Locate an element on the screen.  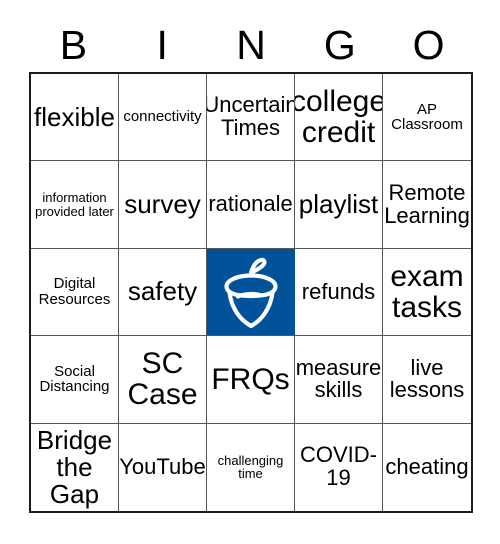
header-letter-n: N is located at coordinates (251, 44).